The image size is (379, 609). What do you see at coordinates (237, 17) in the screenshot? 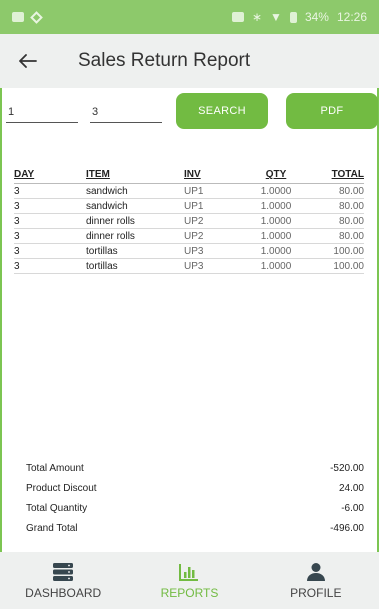
I see `vibrate-icon` at bounding box center [237, 17].